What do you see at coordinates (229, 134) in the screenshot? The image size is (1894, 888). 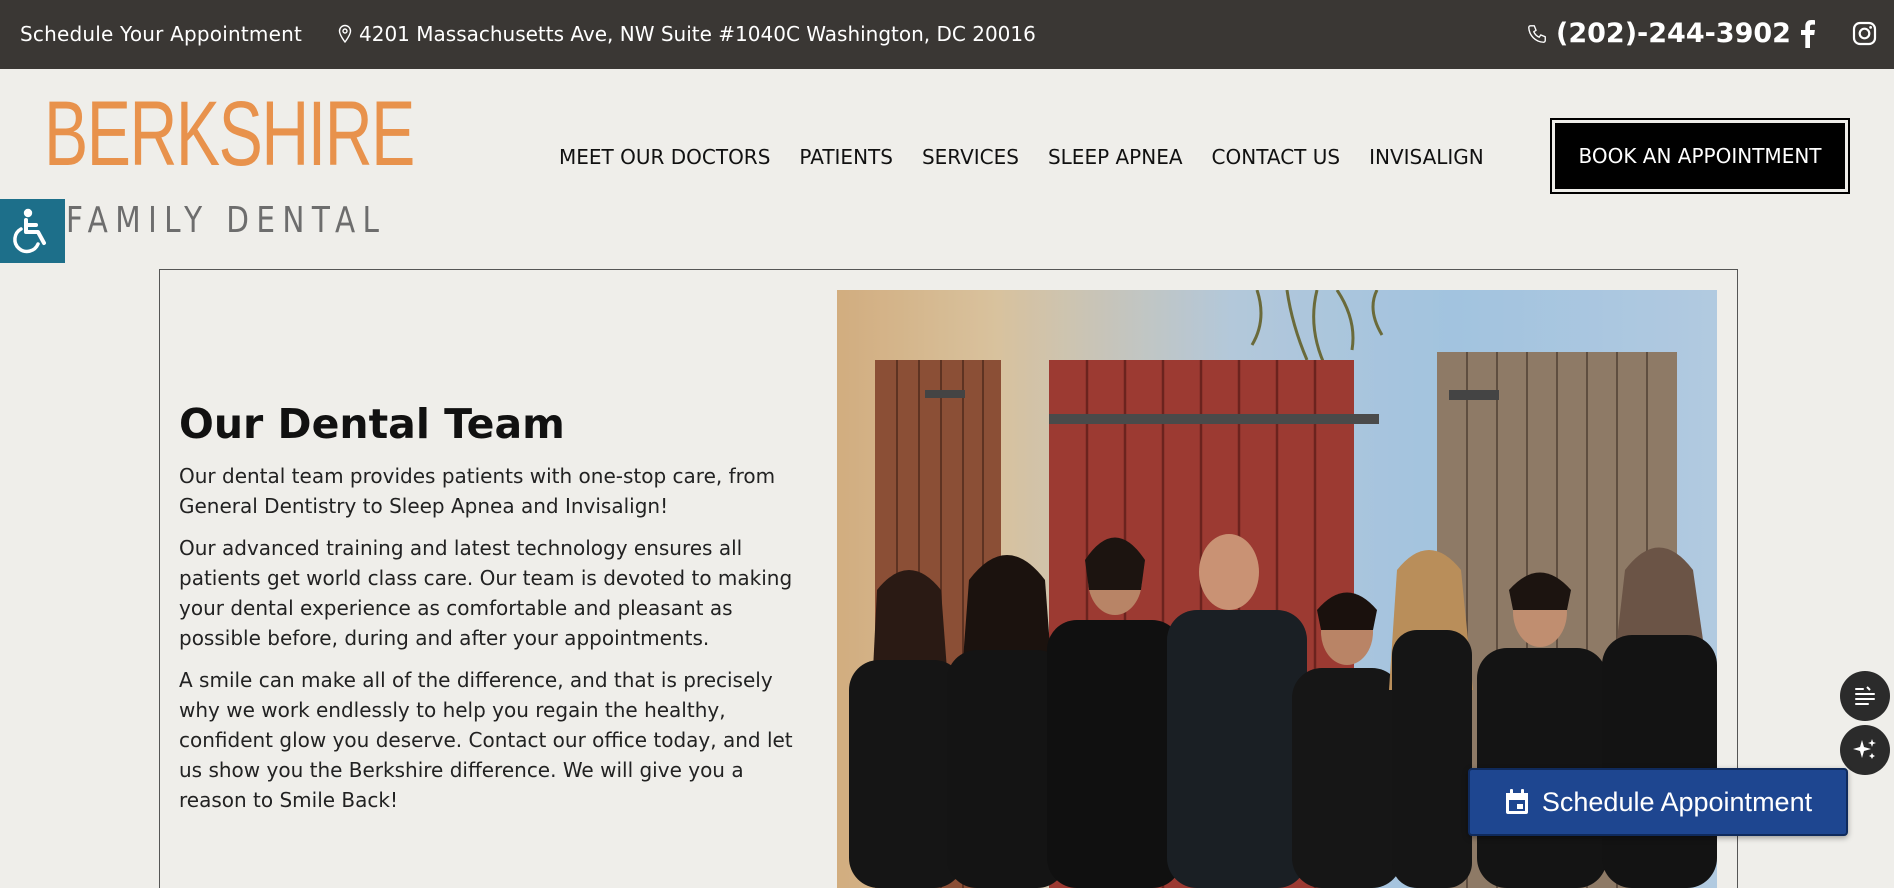 I see `logo-line-1: BERKSHIRE` at bounding box center [229, 134].